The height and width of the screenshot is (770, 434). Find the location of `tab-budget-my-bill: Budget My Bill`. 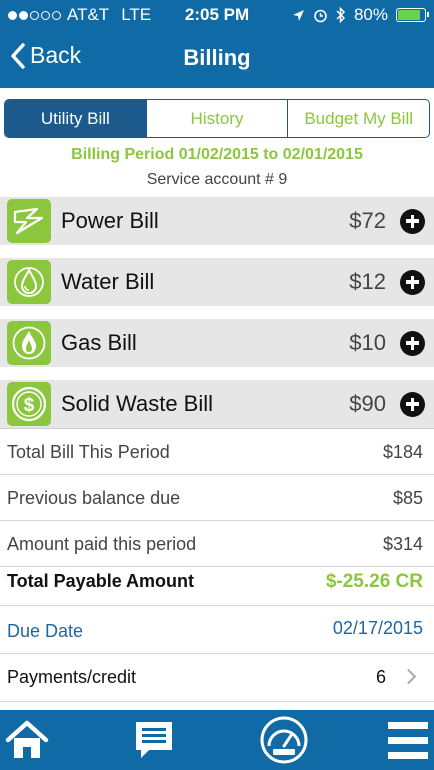

tab-budget-my-bill: Budget My Bill is located at coordinates (358, 118).